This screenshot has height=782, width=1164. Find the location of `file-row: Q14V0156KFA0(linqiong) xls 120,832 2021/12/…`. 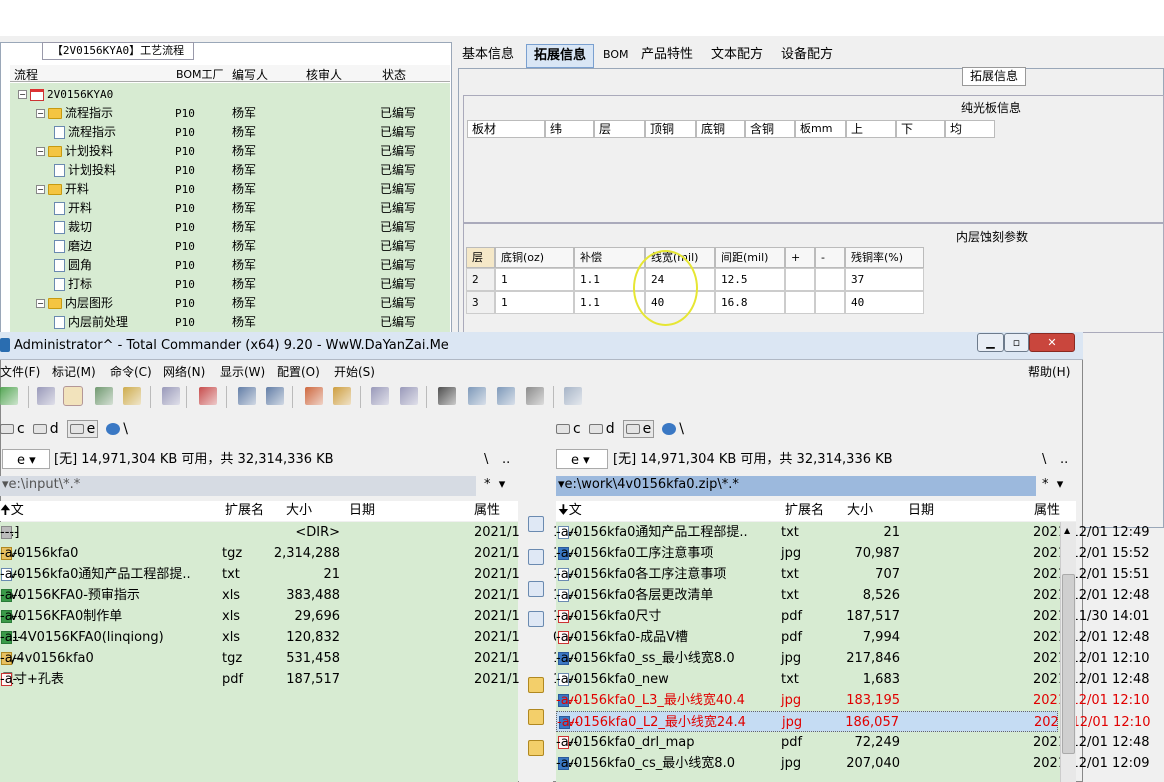

file-row: Q14V0156KFA0(linqiong) xls 120,832 2021/12/… is located at coordinates (295, 637).